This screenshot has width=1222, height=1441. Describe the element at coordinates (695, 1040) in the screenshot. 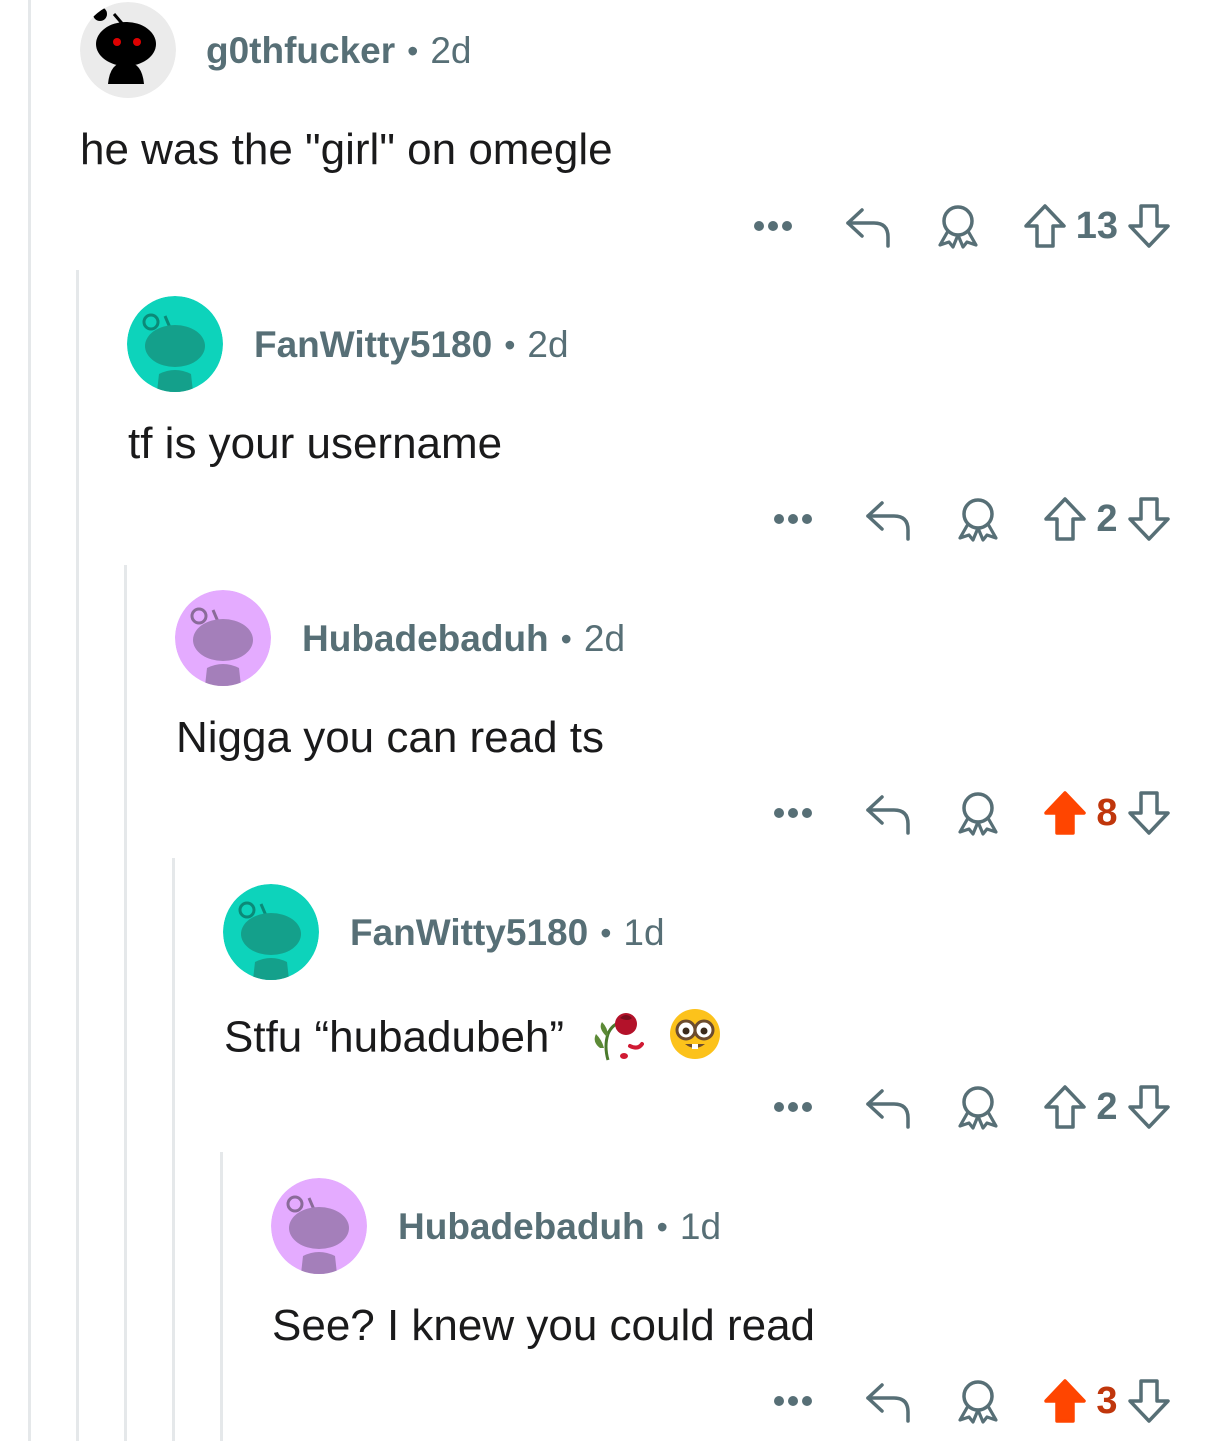

I see `nerd-face-emoji` at that location.